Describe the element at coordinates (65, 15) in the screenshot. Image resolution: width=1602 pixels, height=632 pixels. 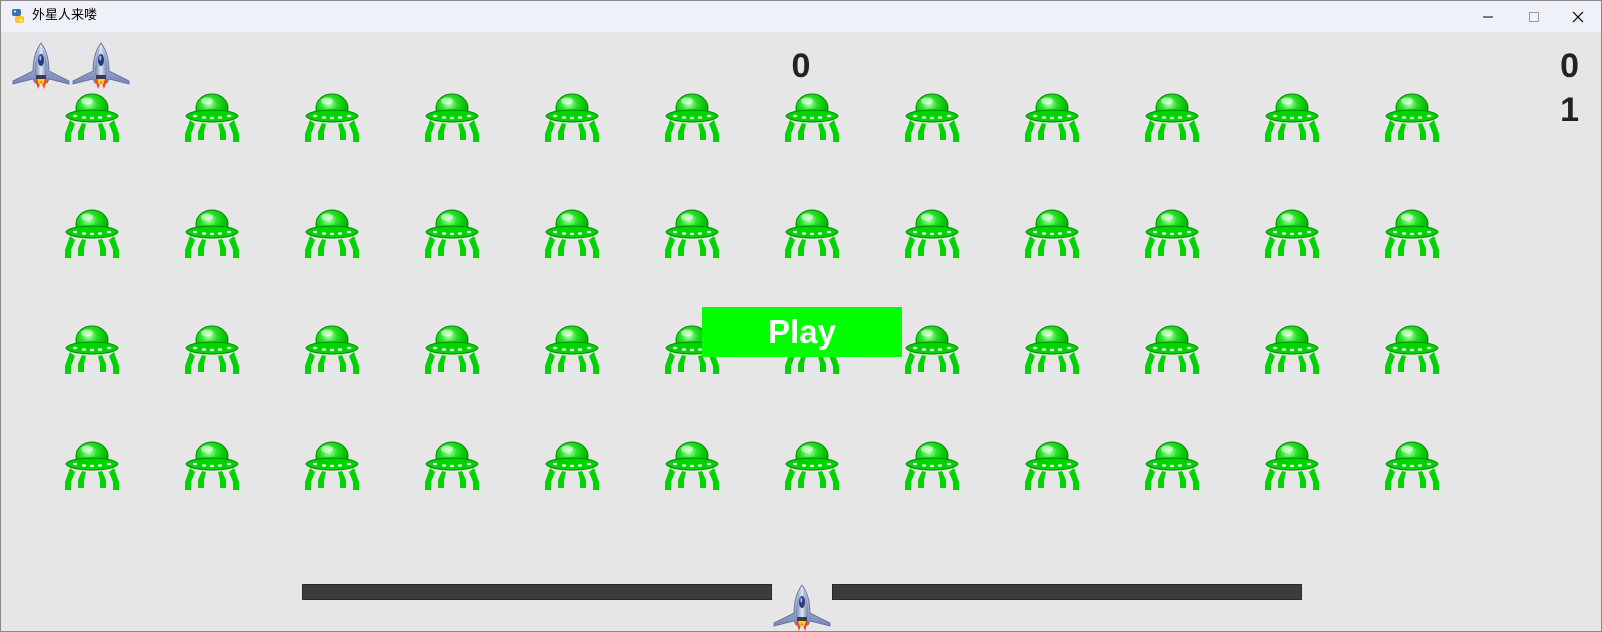
I see `window-title: 外星人来喽` at that location.